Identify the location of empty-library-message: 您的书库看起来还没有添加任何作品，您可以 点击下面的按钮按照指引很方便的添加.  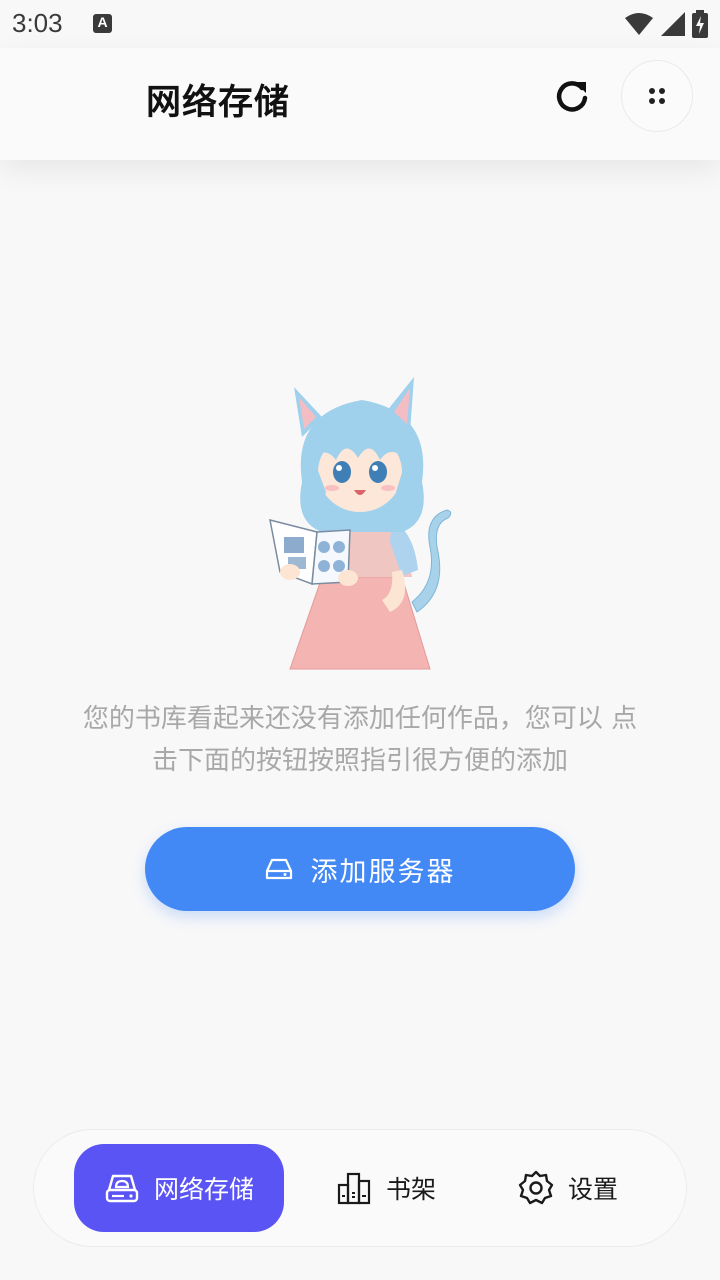
(360, 740).